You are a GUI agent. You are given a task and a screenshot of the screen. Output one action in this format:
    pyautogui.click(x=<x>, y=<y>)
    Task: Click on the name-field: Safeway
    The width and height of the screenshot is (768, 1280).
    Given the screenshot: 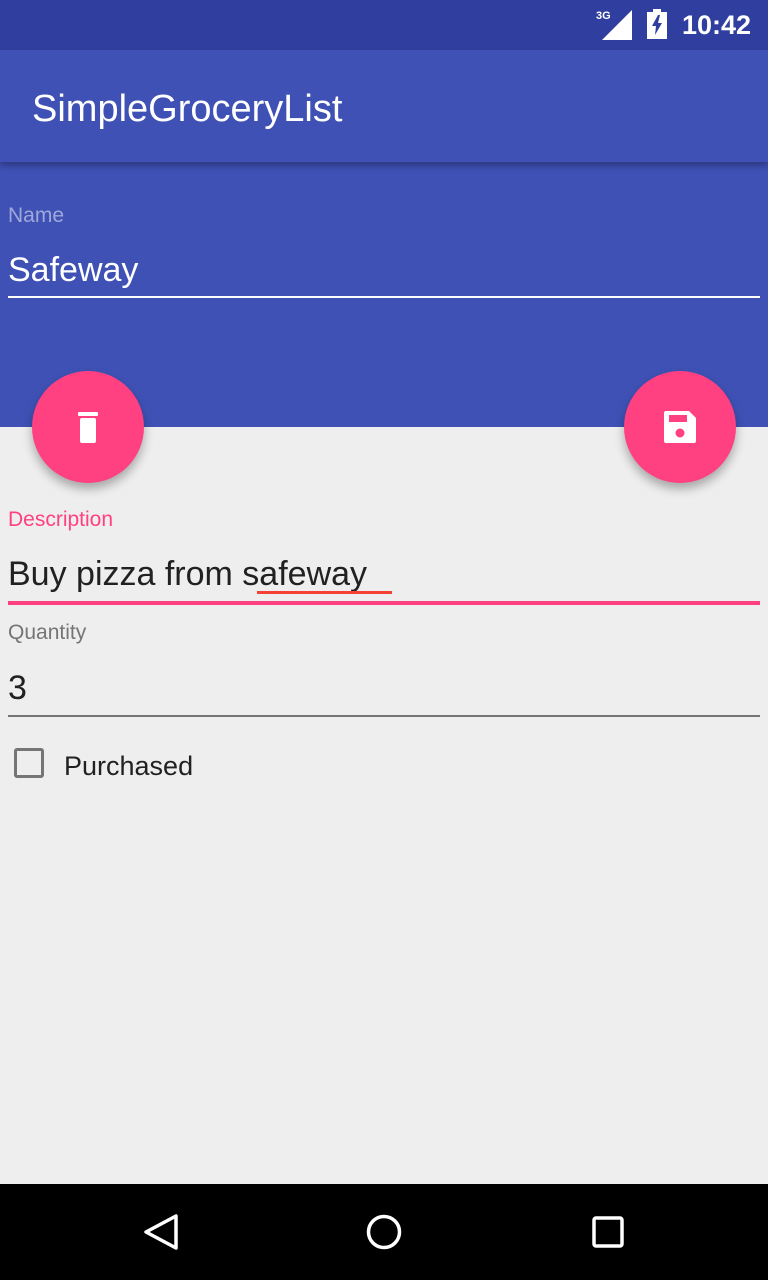 What is the action you would take?
    pyautogui.click(x=73, y=270)
    